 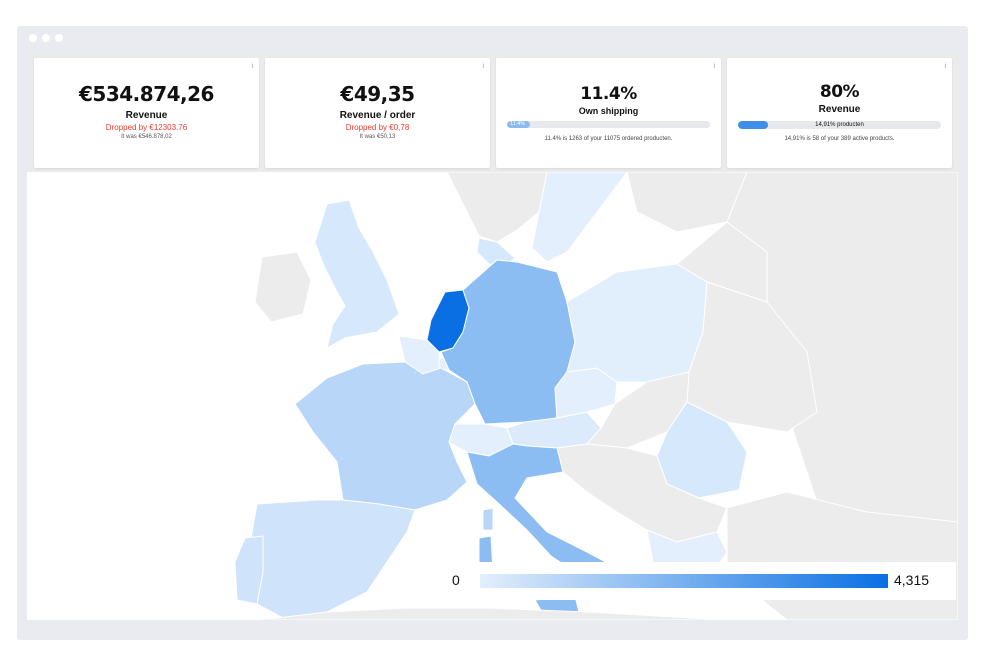 I want to click on kpi-change: Dropped by €12303.76, so click(x=146, y=127).